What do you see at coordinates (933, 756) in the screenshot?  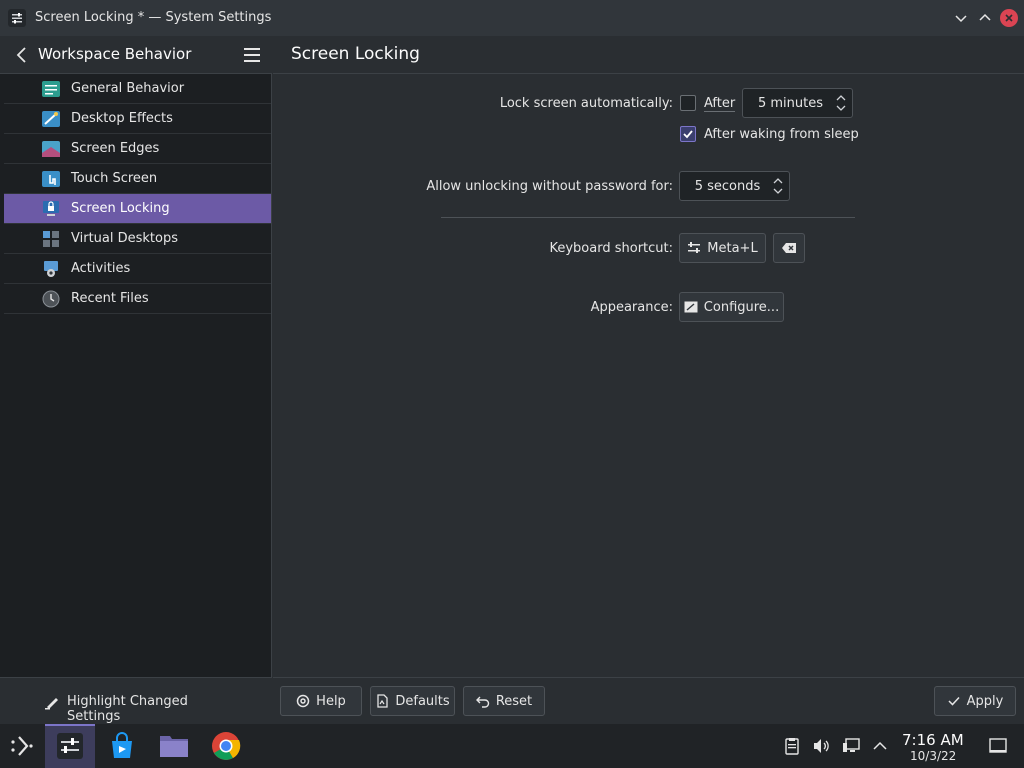 I see `clock-date: 10/3/22` at bounding box center [933, 756].